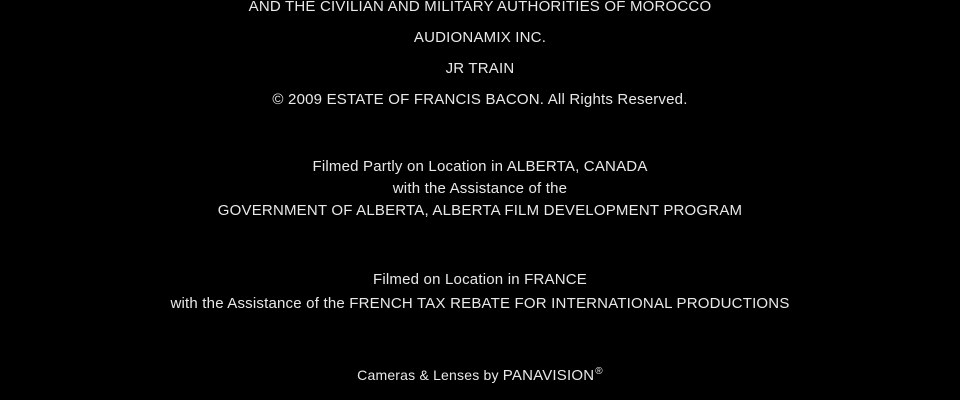  I want to click on cameras-prefix: Cameras & Lenses by, so click(430, 375).